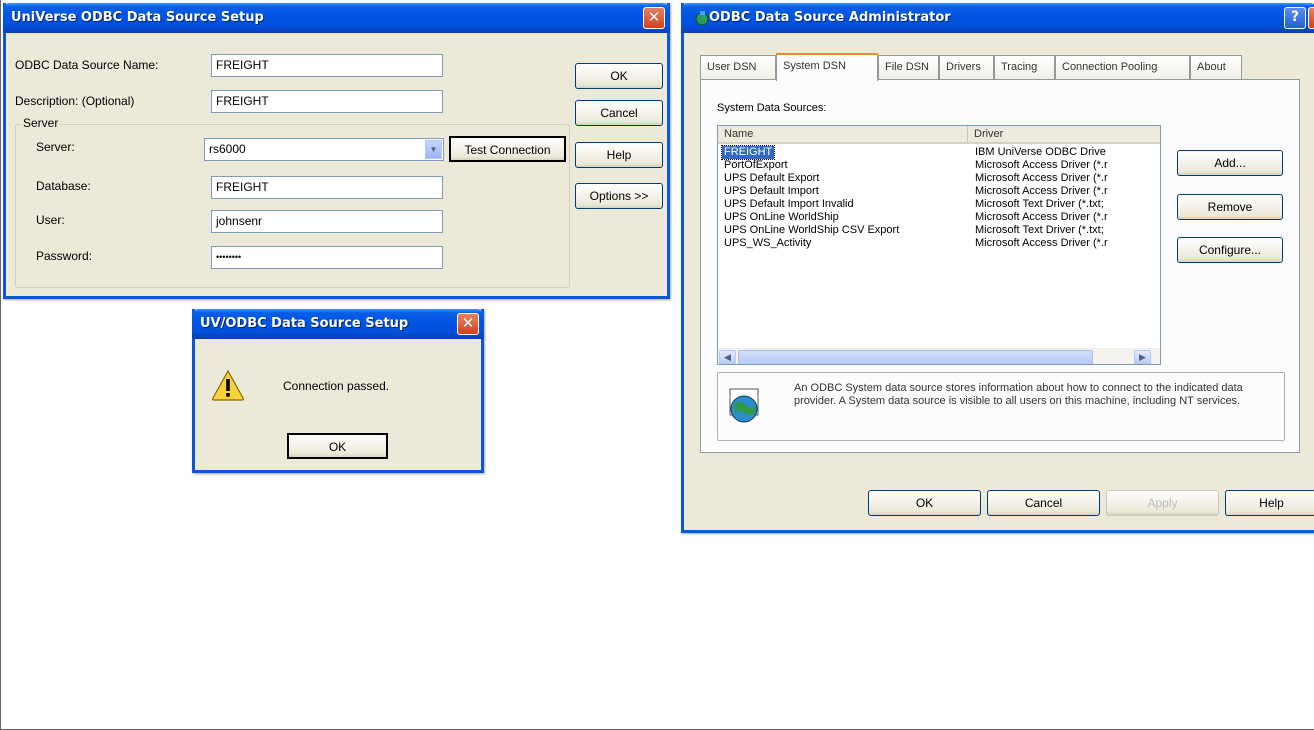 Image resolution: width=1314 pixels, height=730 pixels. What do you see at coordinates (1216, 67) in the screenshot?
I see `tab-about: About` at bounding box center [1216, 67].